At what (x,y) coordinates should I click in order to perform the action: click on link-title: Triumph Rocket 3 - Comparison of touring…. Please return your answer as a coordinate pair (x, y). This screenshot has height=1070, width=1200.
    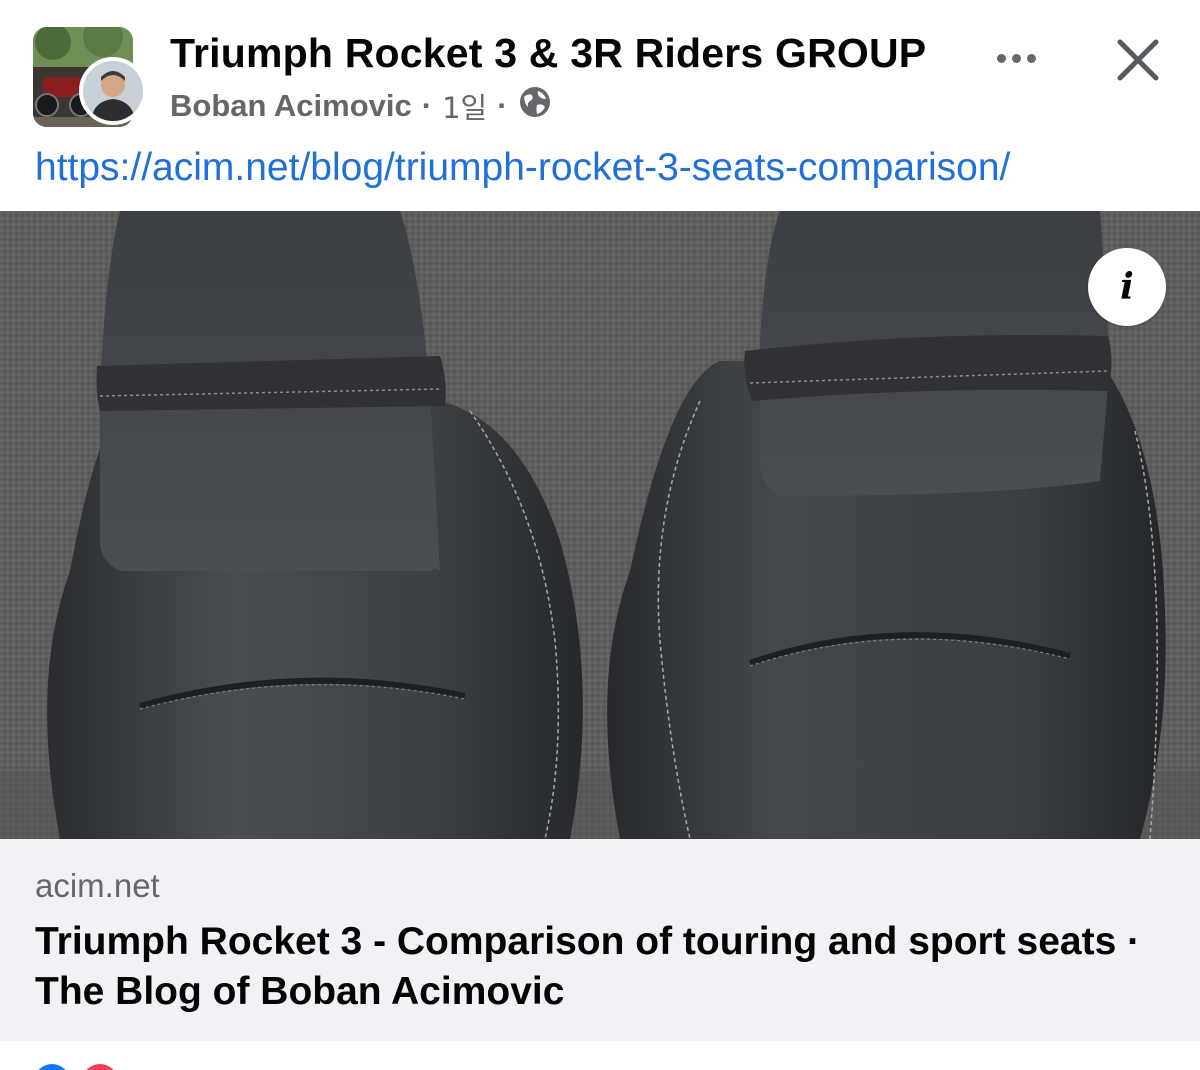
    Looking at the image, I should click on (588, 966).